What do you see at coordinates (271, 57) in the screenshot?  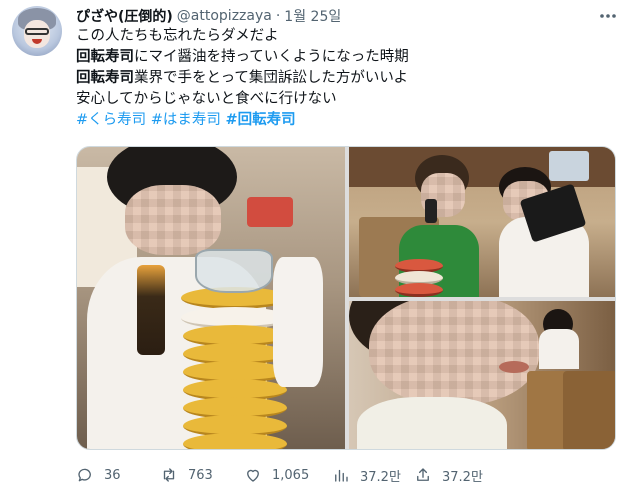 I see `tweet-line-2-rest: にマイ醤油を持っていくようになった時期` at bounding box center [271, 57].